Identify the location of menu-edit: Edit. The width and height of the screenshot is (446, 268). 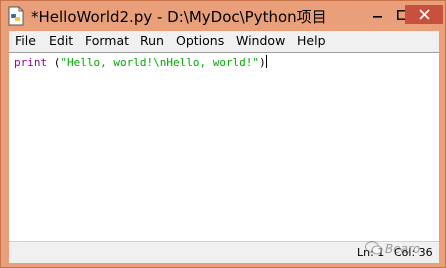
(61, 40).